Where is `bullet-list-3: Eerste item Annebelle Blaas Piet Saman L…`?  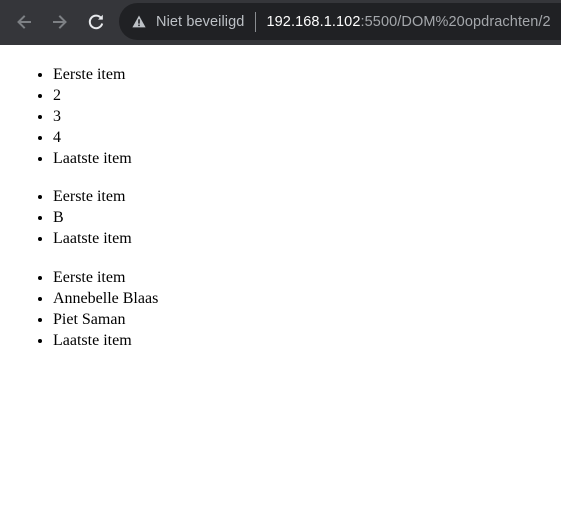 bullet-list-3: Eerste item Annebelle Blaas Piet Saman L… is located at coordinates (79, 309).